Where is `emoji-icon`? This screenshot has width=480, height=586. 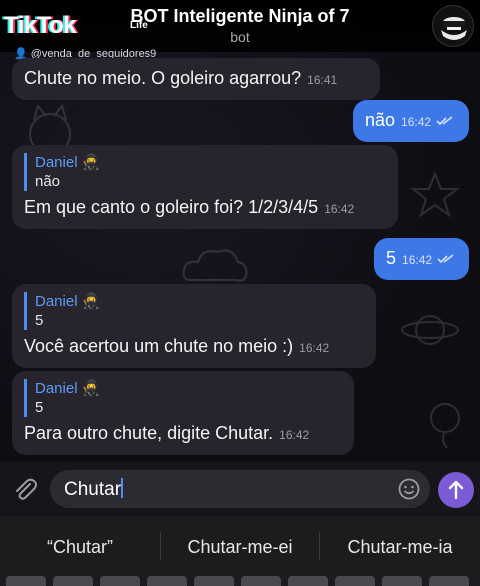 emoji-icon is located at coordinates (409, 489).